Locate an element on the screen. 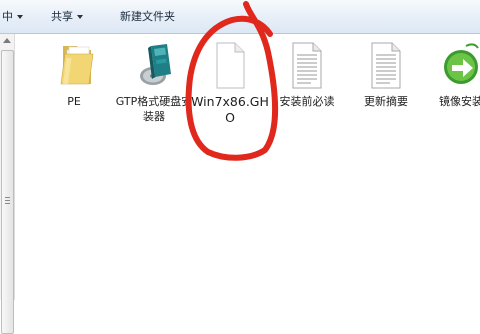 This screenshot has width=480, height=334. file-item-pe: PE is located at coordinates (74, 74).